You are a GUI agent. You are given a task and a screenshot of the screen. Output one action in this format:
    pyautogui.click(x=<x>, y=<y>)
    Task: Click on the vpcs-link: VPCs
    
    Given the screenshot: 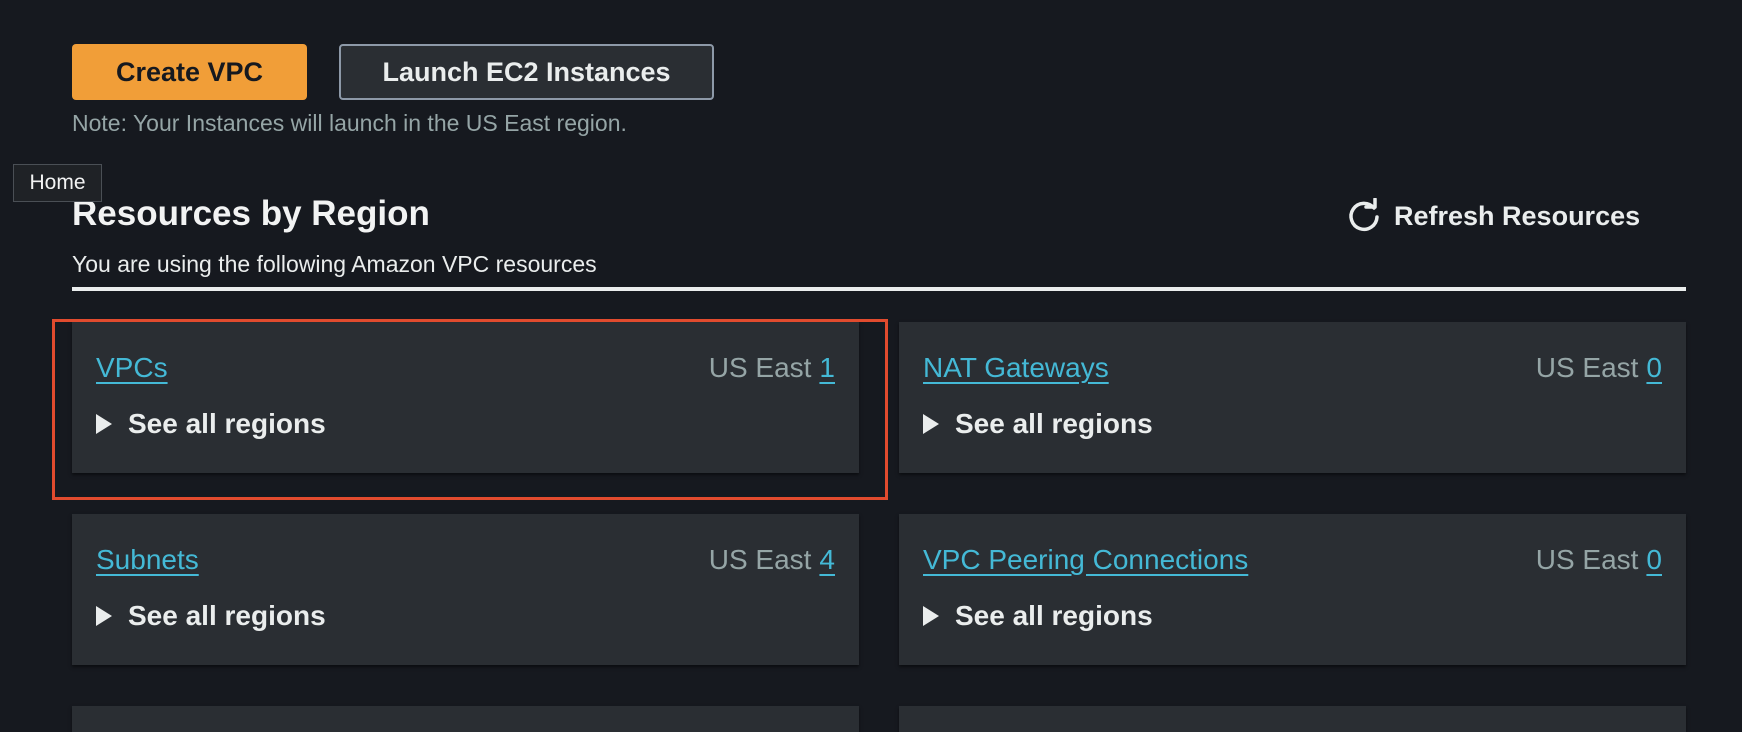 What is the action you would take?
    pyautogui.click(x=132, y=368)
    